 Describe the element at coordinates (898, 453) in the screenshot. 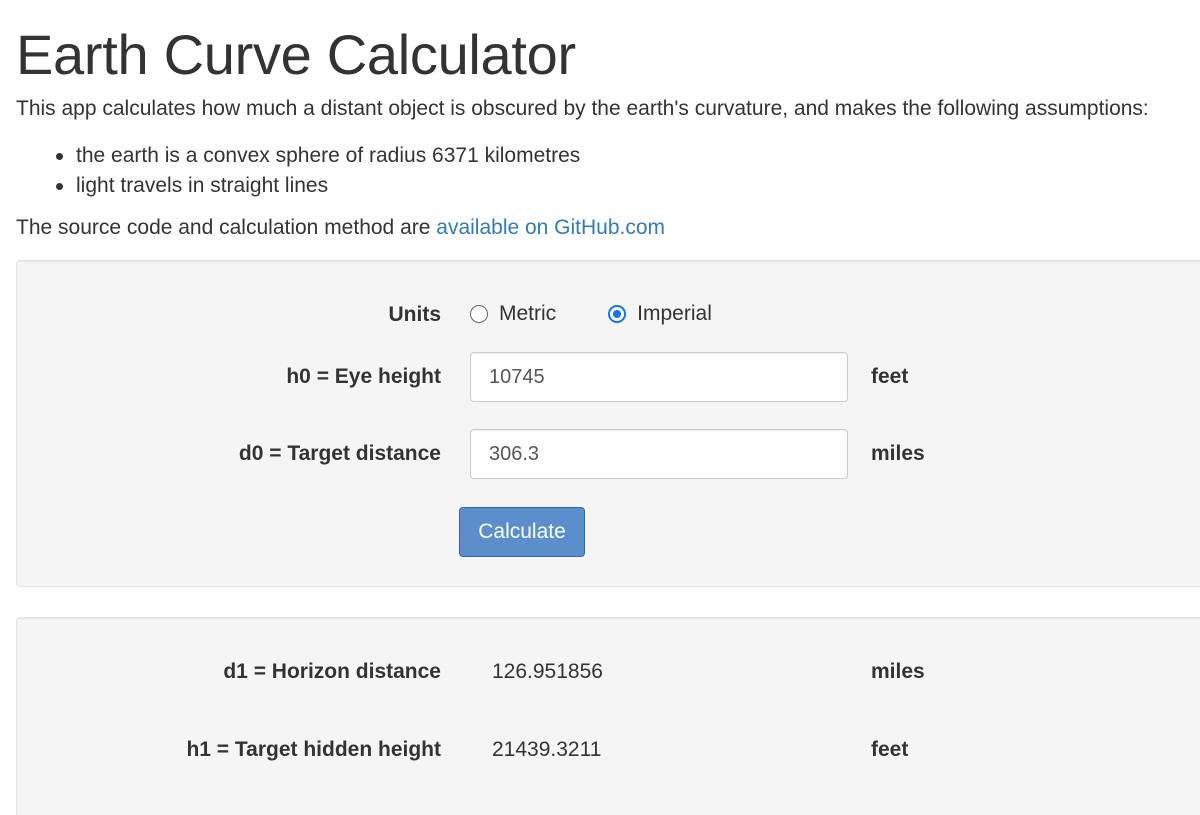

I see `target-distance-unit: miles` at that location.